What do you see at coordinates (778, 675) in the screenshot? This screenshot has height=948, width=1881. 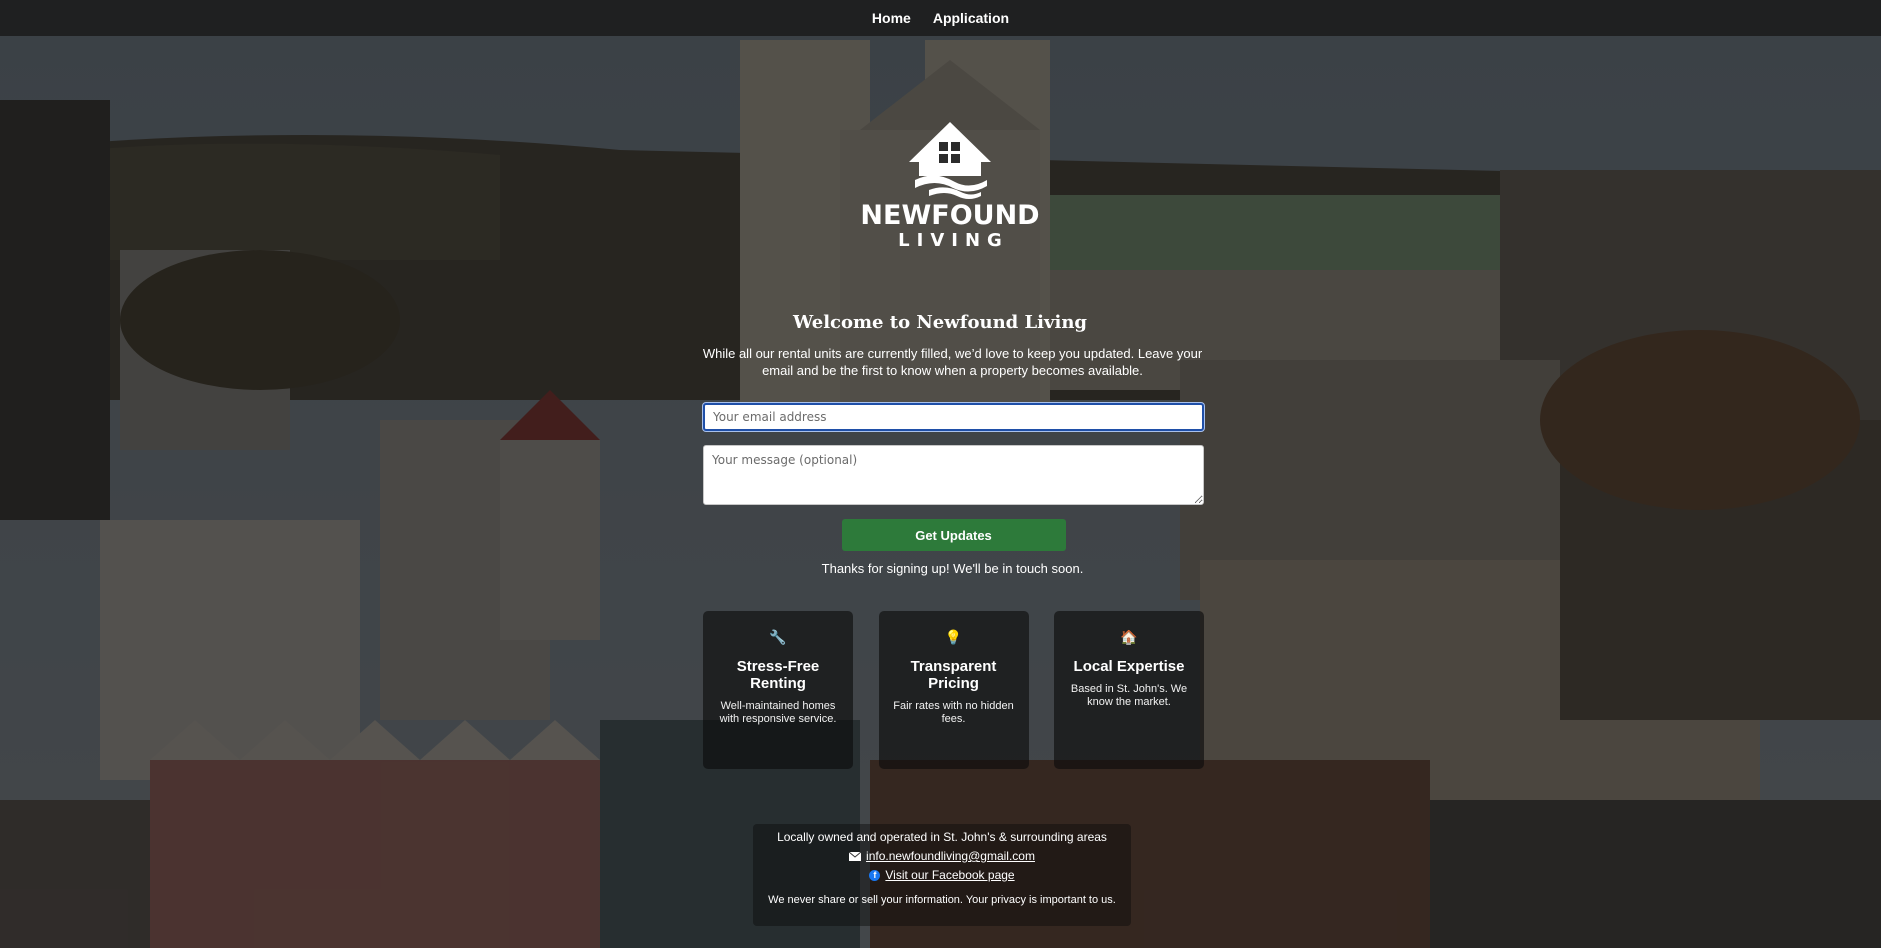 I see `feature-title: Stress-Free Renting` at bounding box center [778, 675].